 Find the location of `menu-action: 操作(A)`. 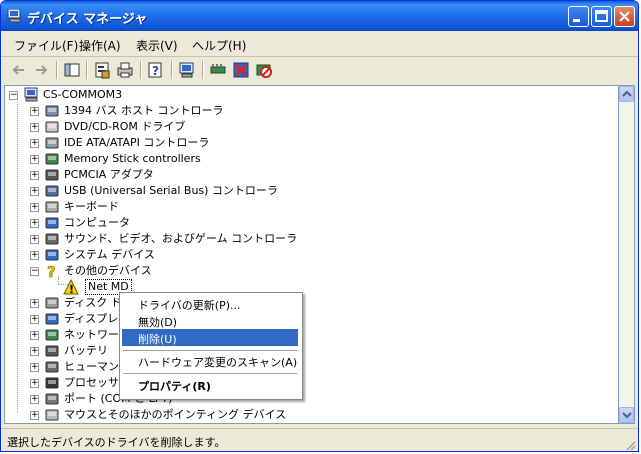

menu-action: 操作(A) is located at coordinates (100, 45).